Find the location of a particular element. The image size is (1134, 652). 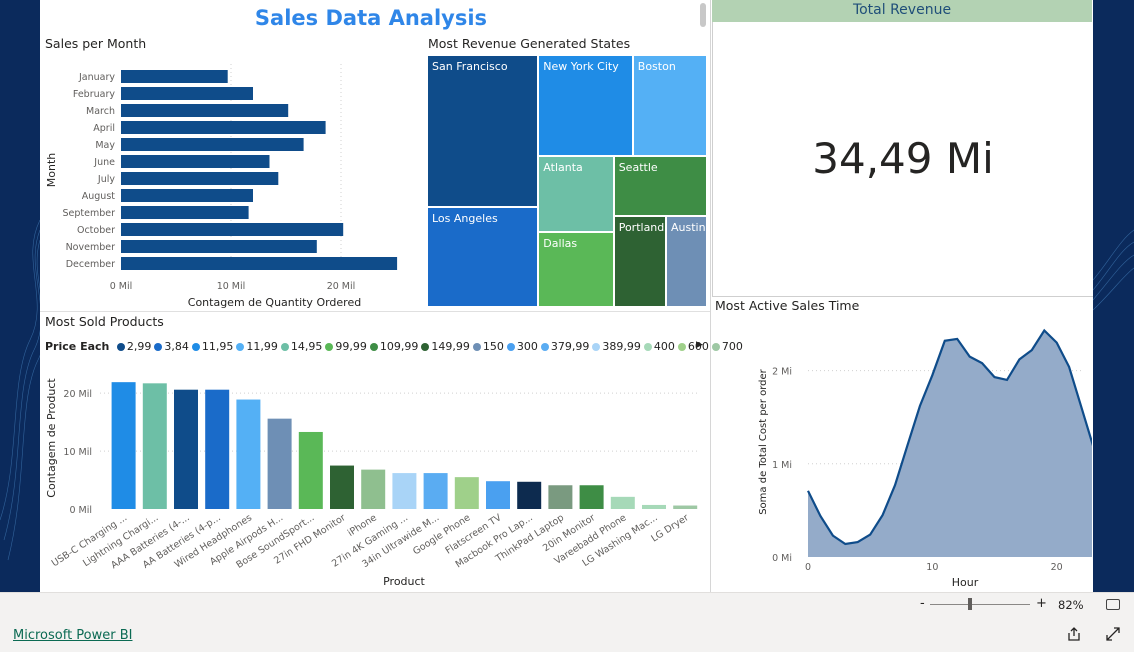

y-tick-label: August is located at coordinates (99, 196).